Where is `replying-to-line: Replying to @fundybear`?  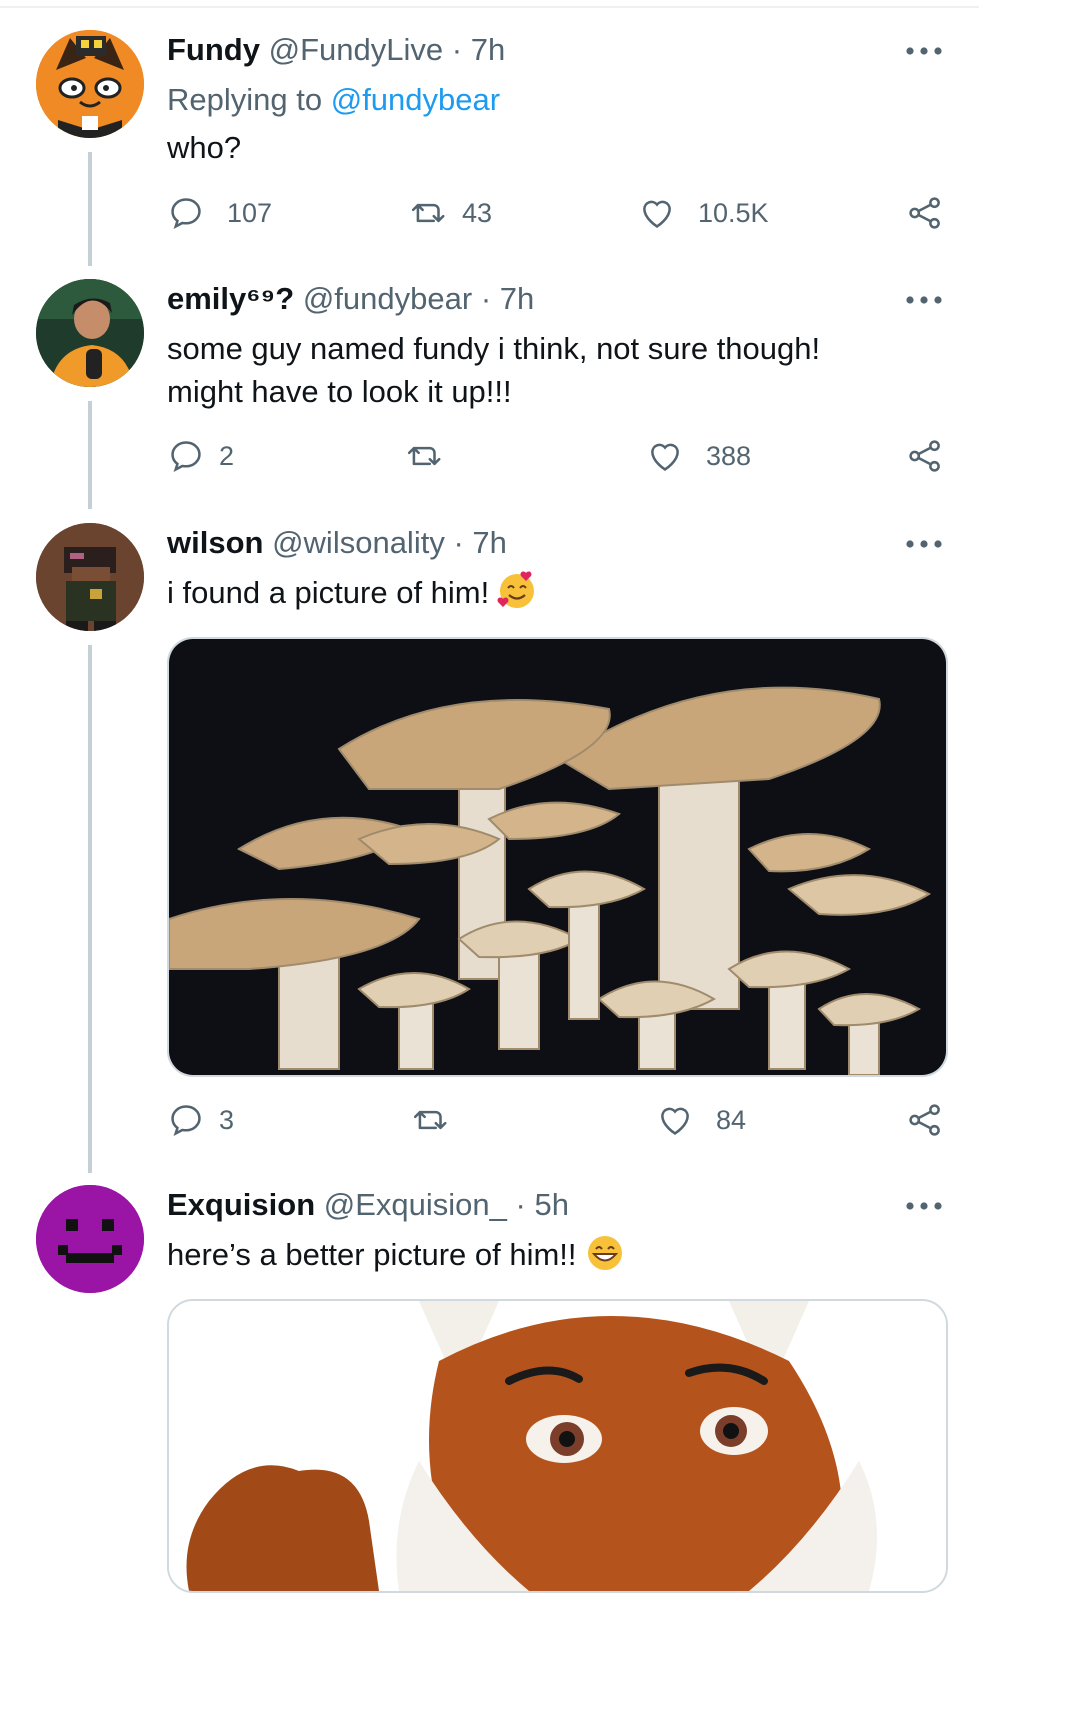 replying-to-line: Replying to @fundybear is located at coordinates (333, 99).